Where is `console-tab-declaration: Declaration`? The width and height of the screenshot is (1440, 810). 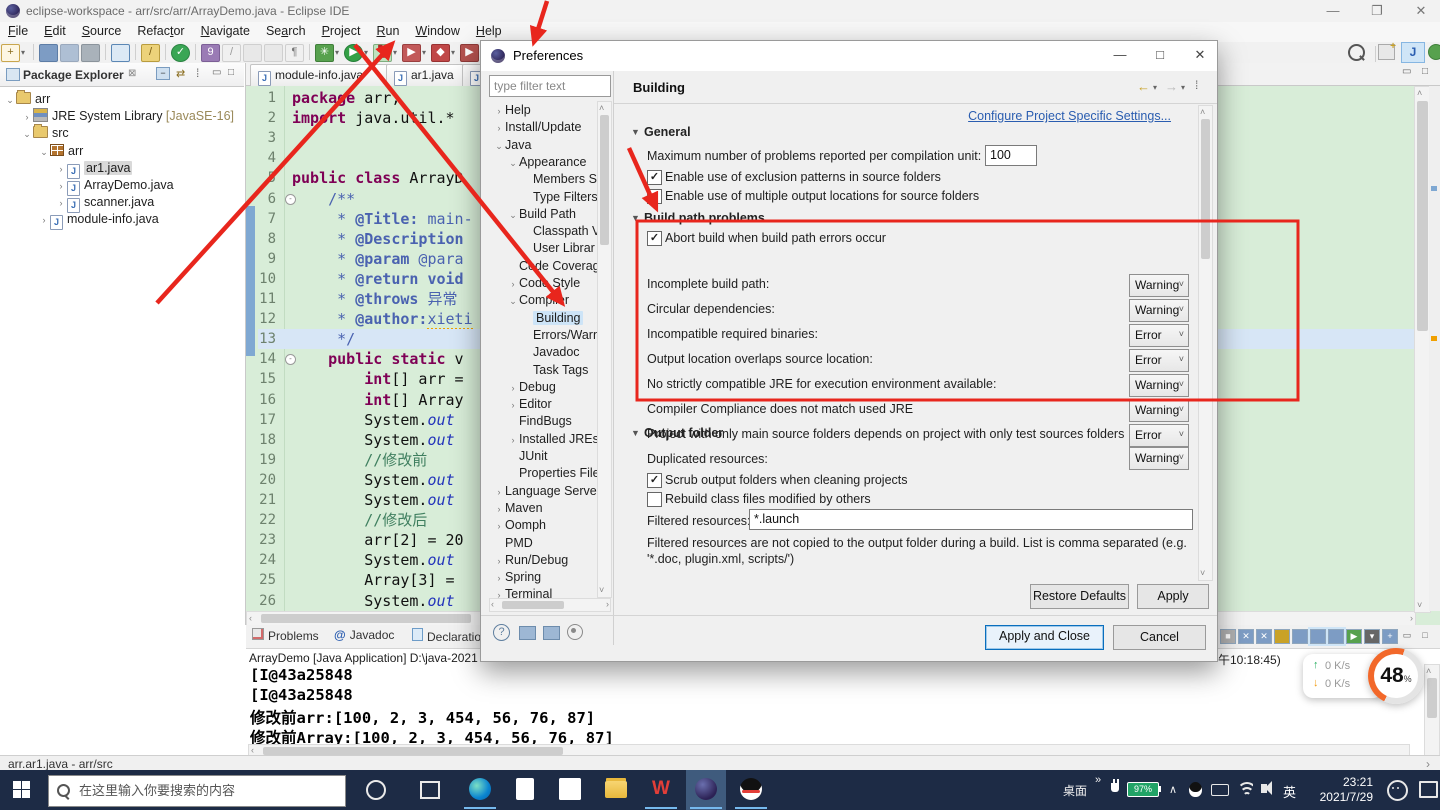 console-tab-declaration: Declaration is located at coordinates (450, 636).